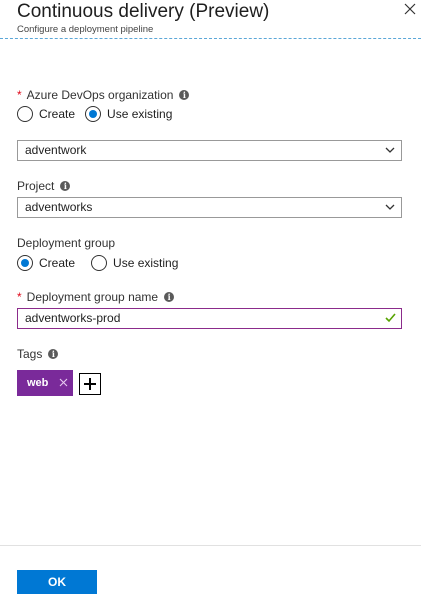  Describe the element at coordinates (56, 150) in the screenshot. I see `organization-value: adventwork` at that location.